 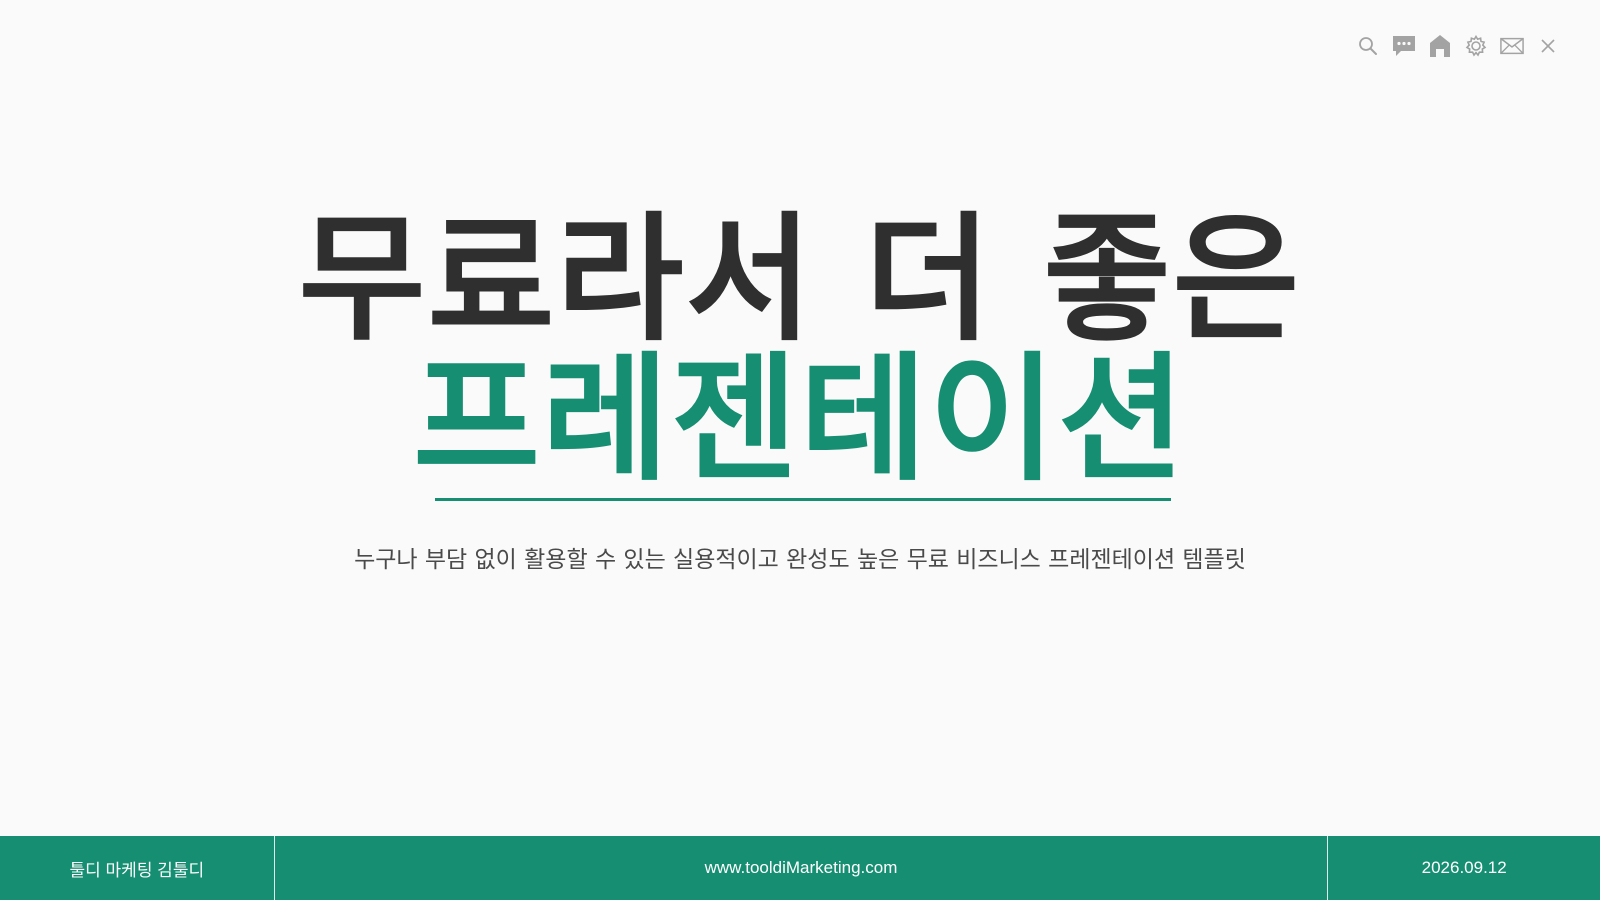 What do you see at coordinates (1464, 867) in the screenshot?
I see `footer-date: 2026.09.12` at bounding box center [1464, 867].